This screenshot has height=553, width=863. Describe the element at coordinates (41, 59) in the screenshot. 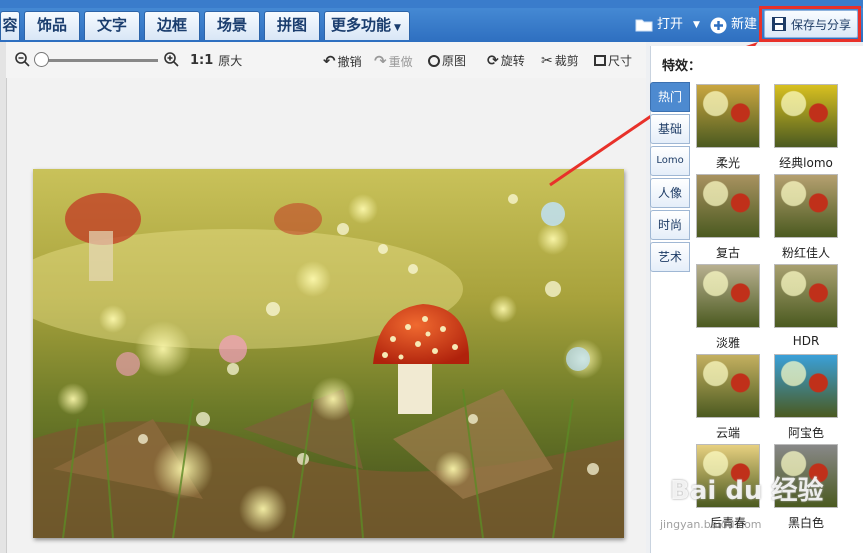

I see `zoom-slider-handle` at that location.